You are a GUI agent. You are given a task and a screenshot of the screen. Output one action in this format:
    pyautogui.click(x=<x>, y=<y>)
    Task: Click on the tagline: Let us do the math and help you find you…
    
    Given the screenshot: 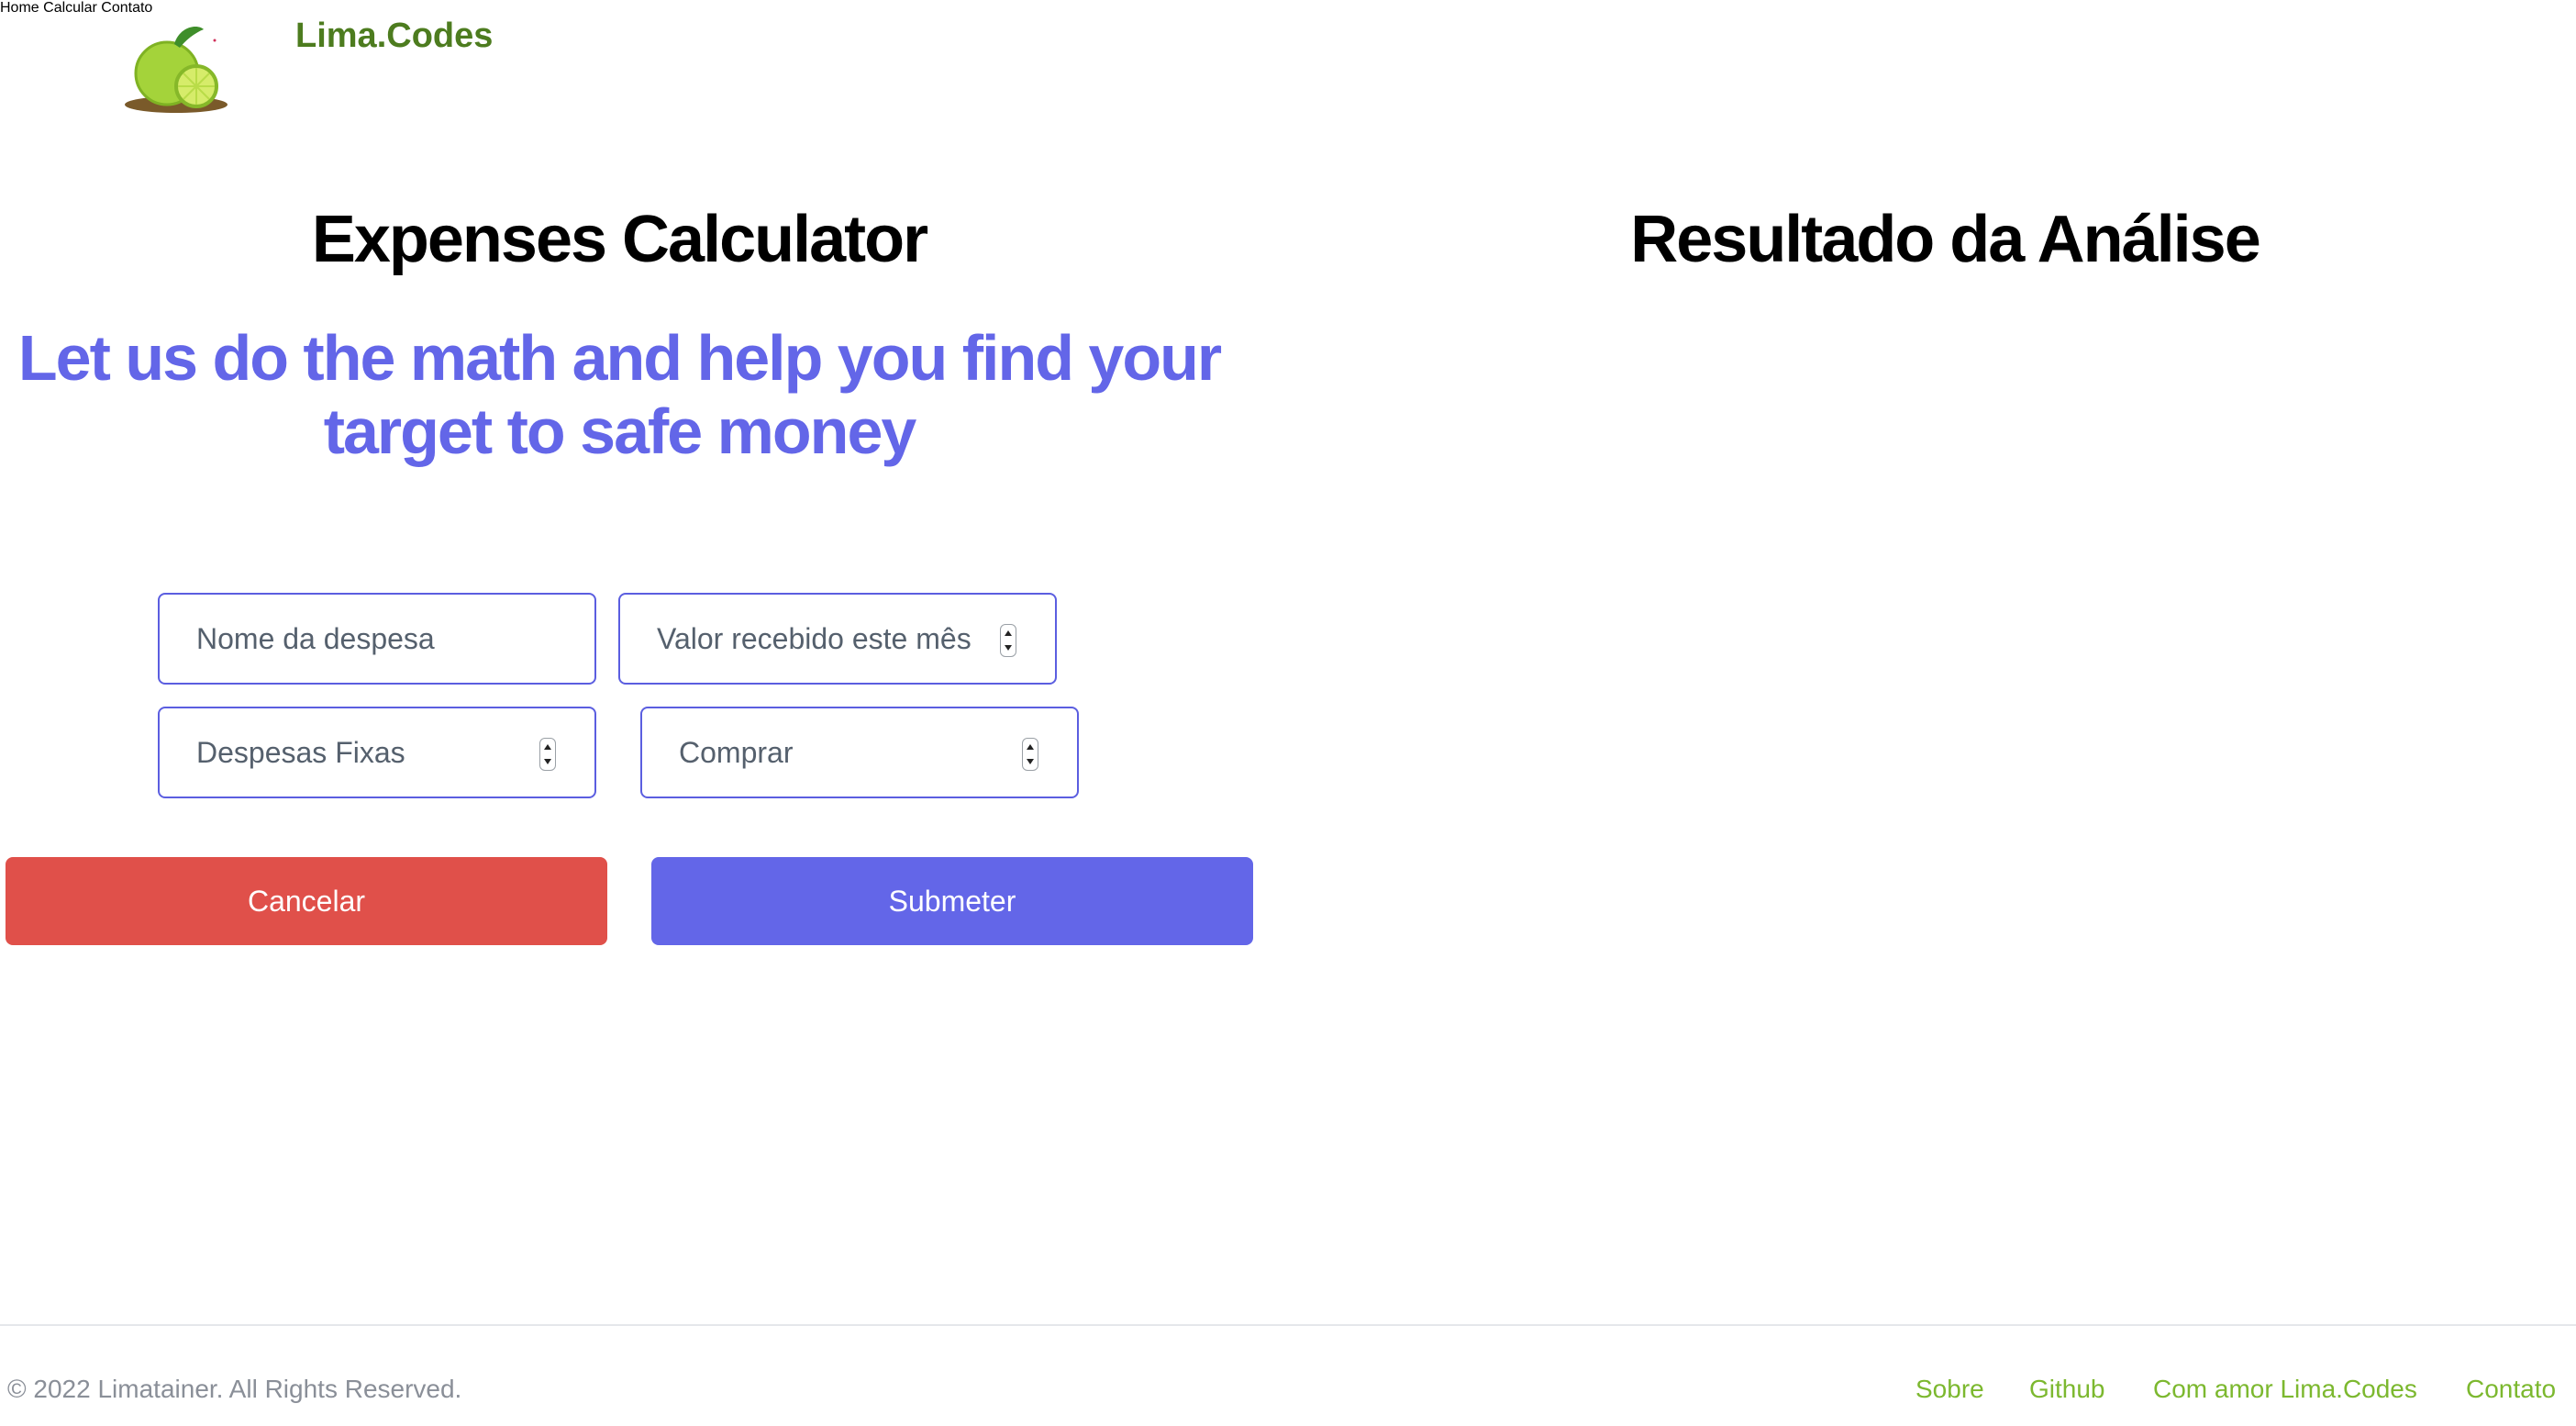 What is the action you would take?
    pyautogui.click(x=619, y=394)
    